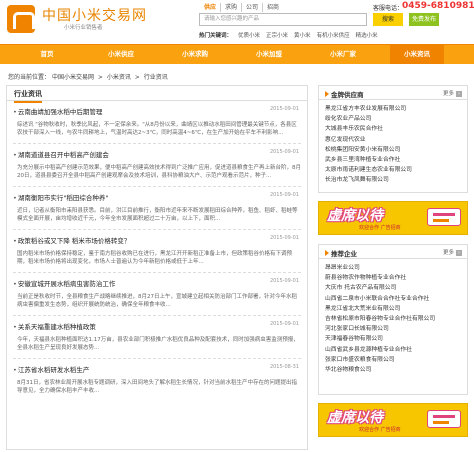  Describe the element at coordinates (333, 35) in the screenshot. I see `hot-search-link: 有机小米供应` at that location.